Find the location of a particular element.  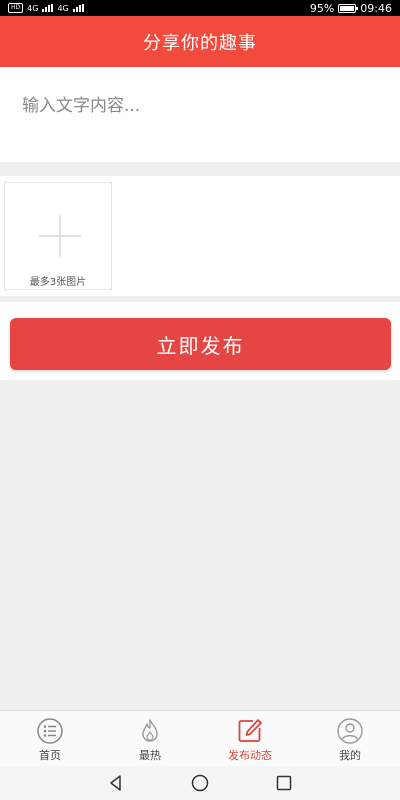

status-bar: HD 4G 4G 95% 09:46 is located at coordinates (200, 8).